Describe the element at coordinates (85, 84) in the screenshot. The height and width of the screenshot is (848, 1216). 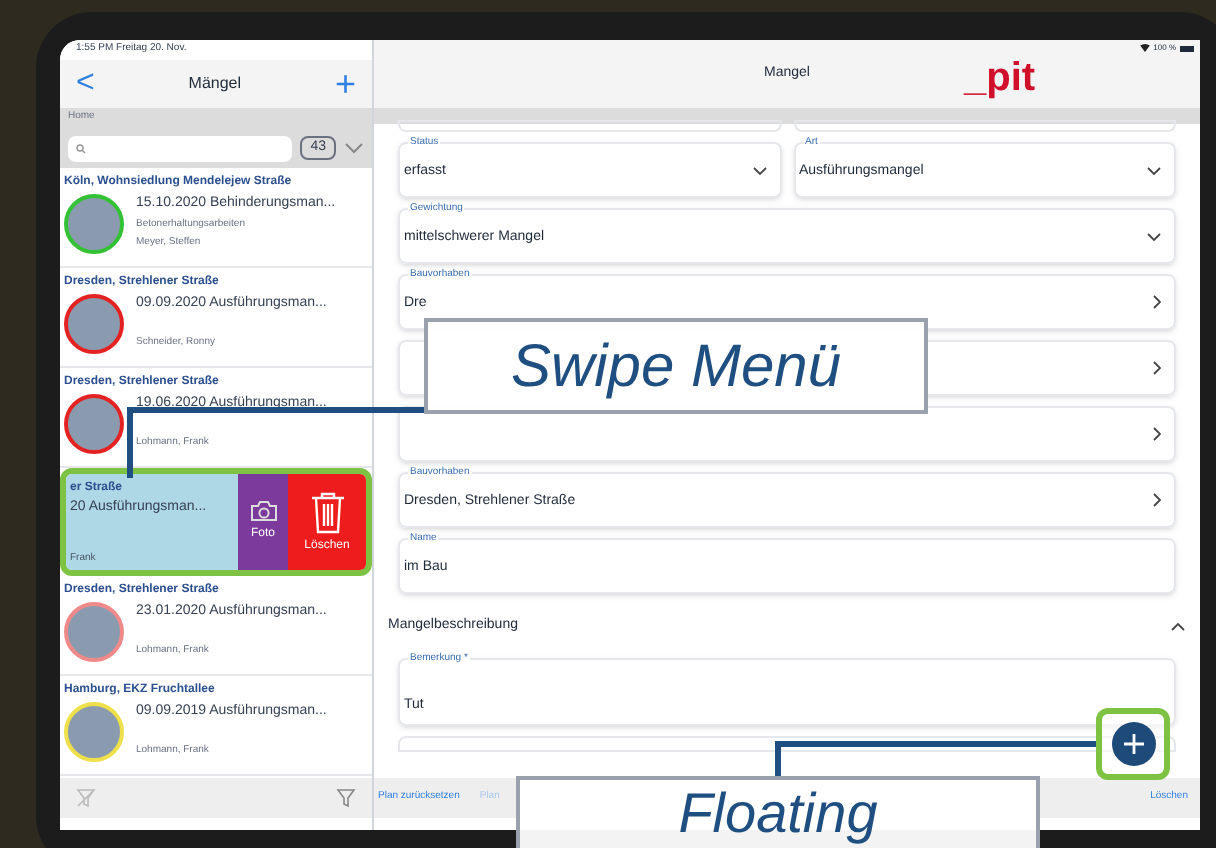
I see `back-button: <` at that location.